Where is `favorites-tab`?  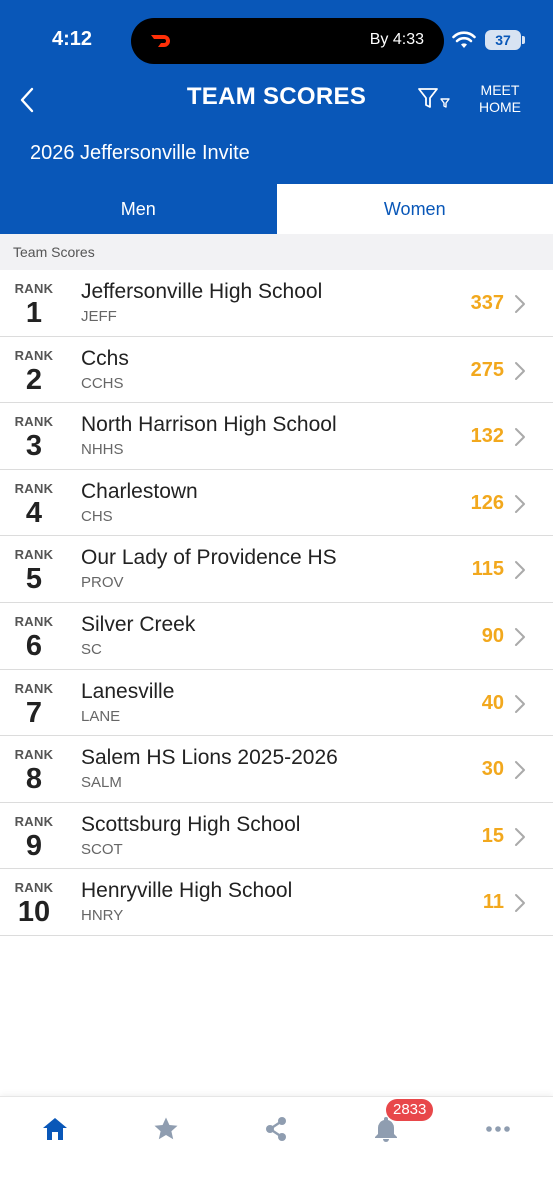 favorites-tab is located at coordinates (166, 1129).